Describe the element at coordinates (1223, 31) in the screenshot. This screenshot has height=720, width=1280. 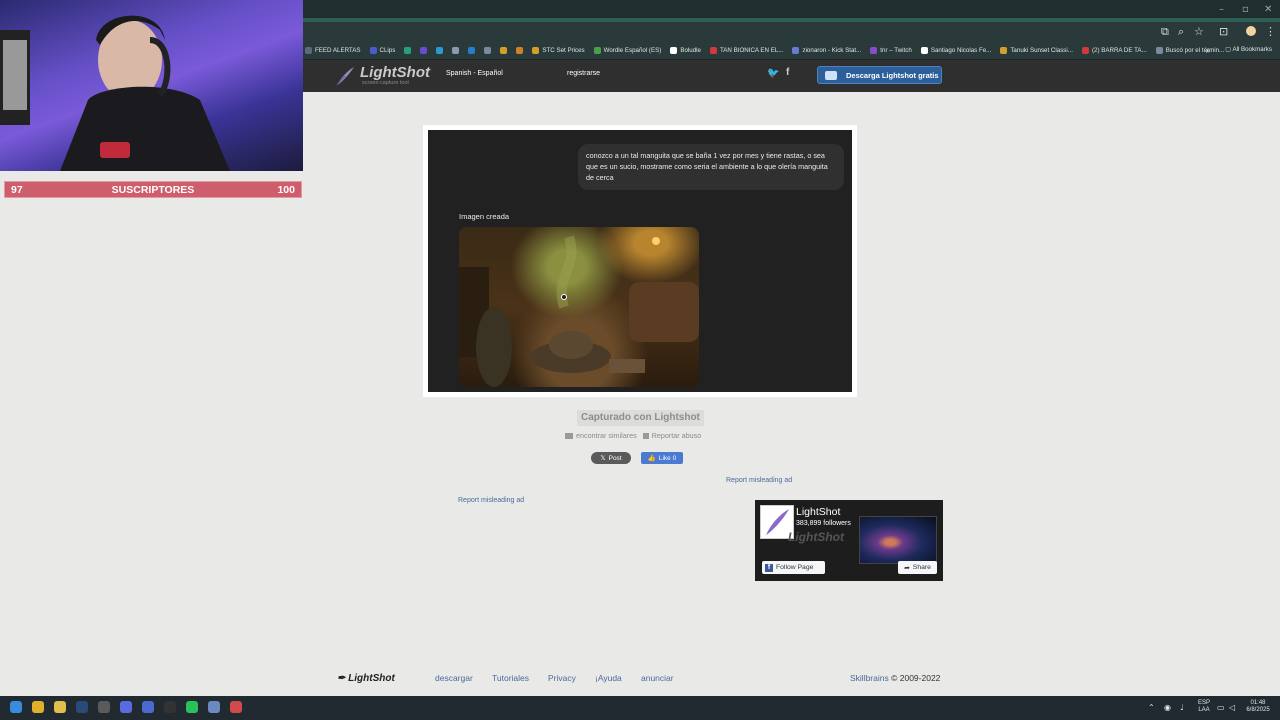
I see `extensions-icon: ⊡` at that location.